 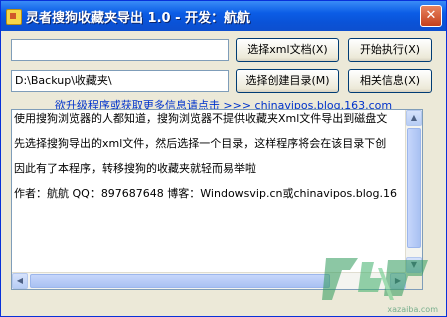 What do you see at coordinates (20, 281) in the screenshot?
I see `scroll-left-icon: ◀` at bounding box center [20, 281].